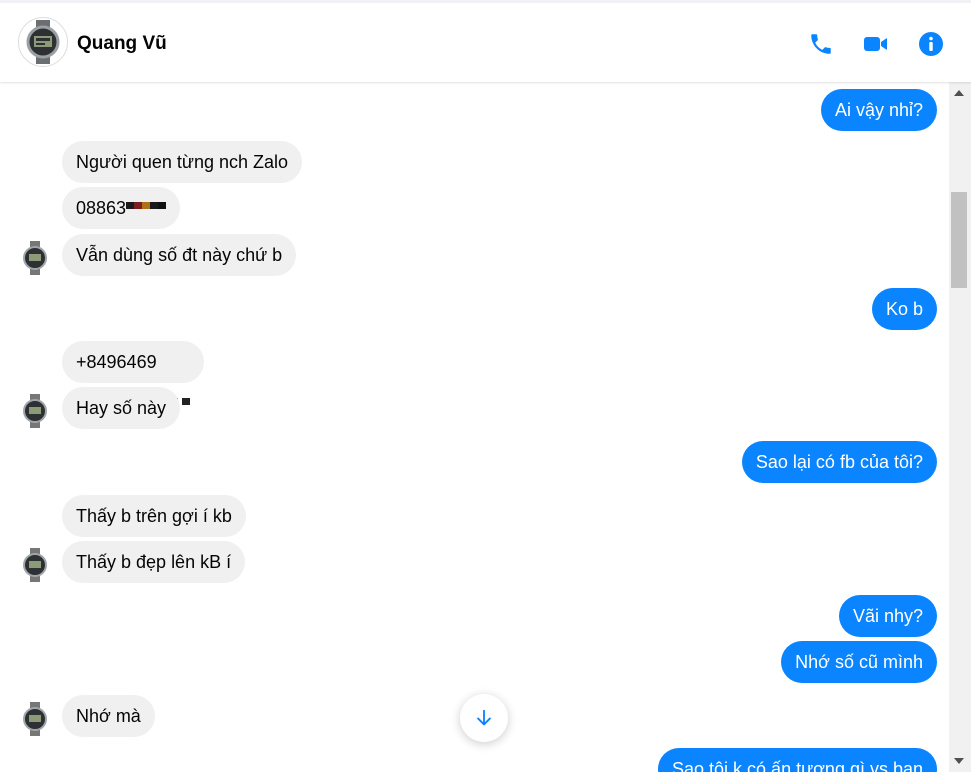 This screenshot has height=772, width=971. Describe the element at coordinates (43, 42) in the screenshot. I see `contact-avatar` at that location.